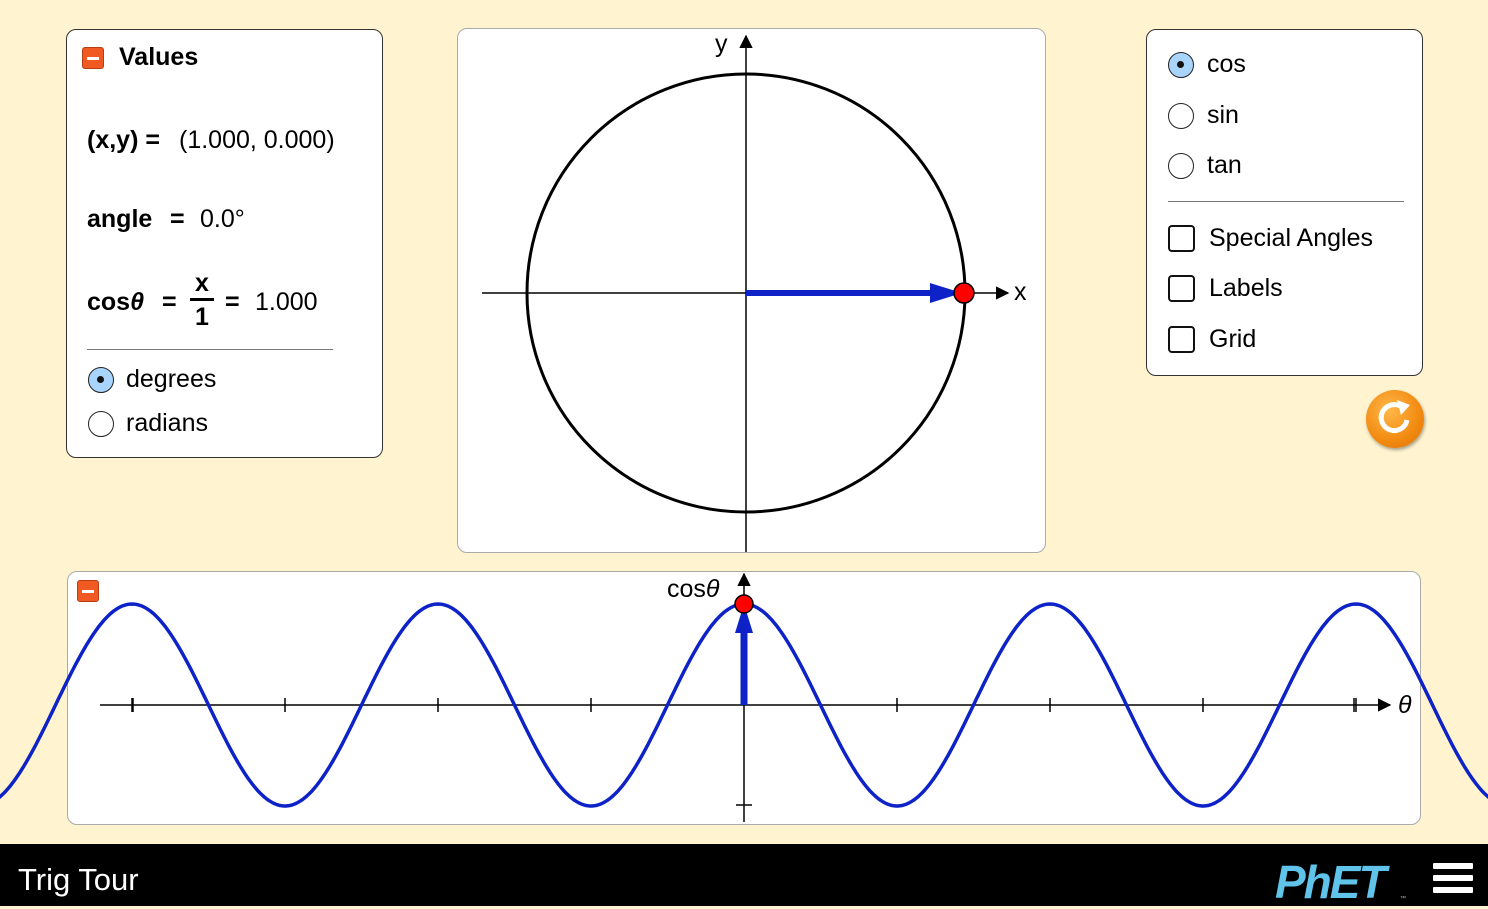 The image size is (1488, 909). I want to click on graph-y-label-theta: θ, so click(713, 589).